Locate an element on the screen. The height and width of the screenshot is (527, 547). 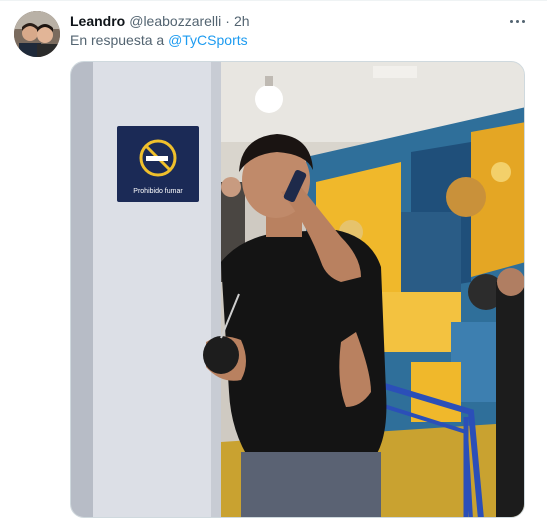
reply-to-link: @TyCSports is located at coordinates (208, 40).